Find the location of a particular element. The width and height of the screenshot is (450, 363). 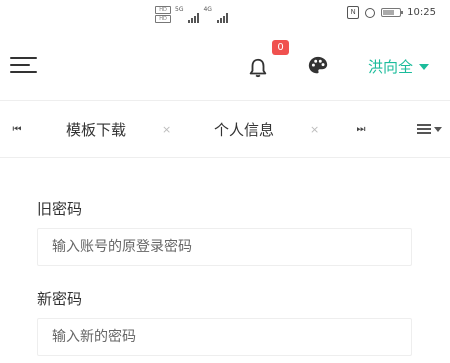

battery-icon is located at coordinates (392, 12).